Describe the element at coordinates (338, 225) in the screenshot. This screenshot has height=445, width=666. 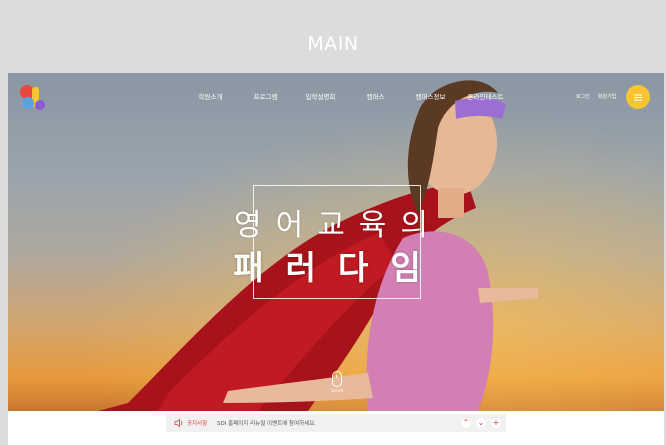
I see `hero-headline-top: 영어교육의` at that location.